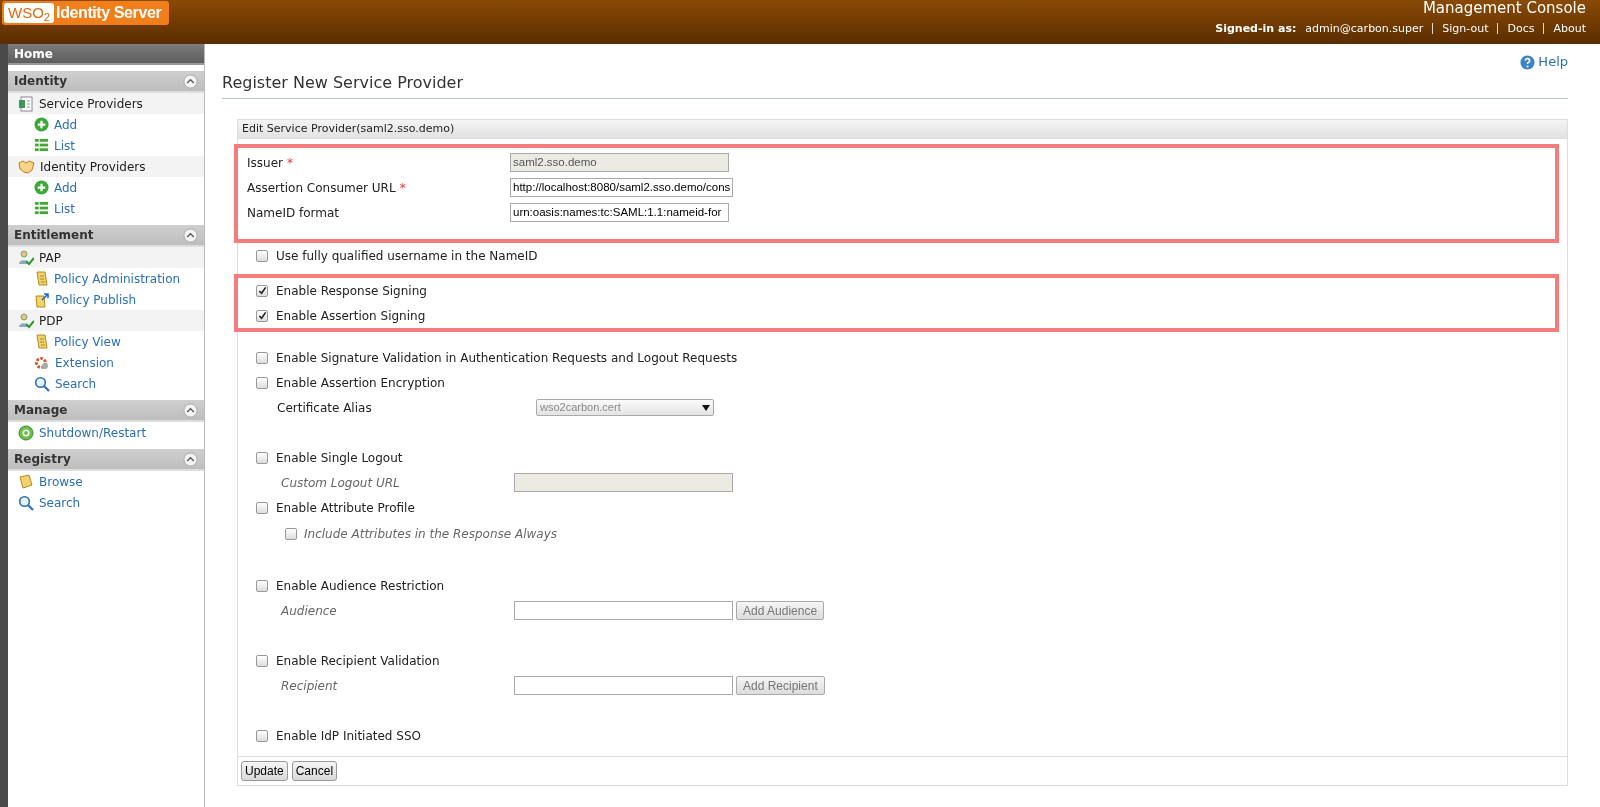  I want to click on field-label: NameID format, so click(293, 213).